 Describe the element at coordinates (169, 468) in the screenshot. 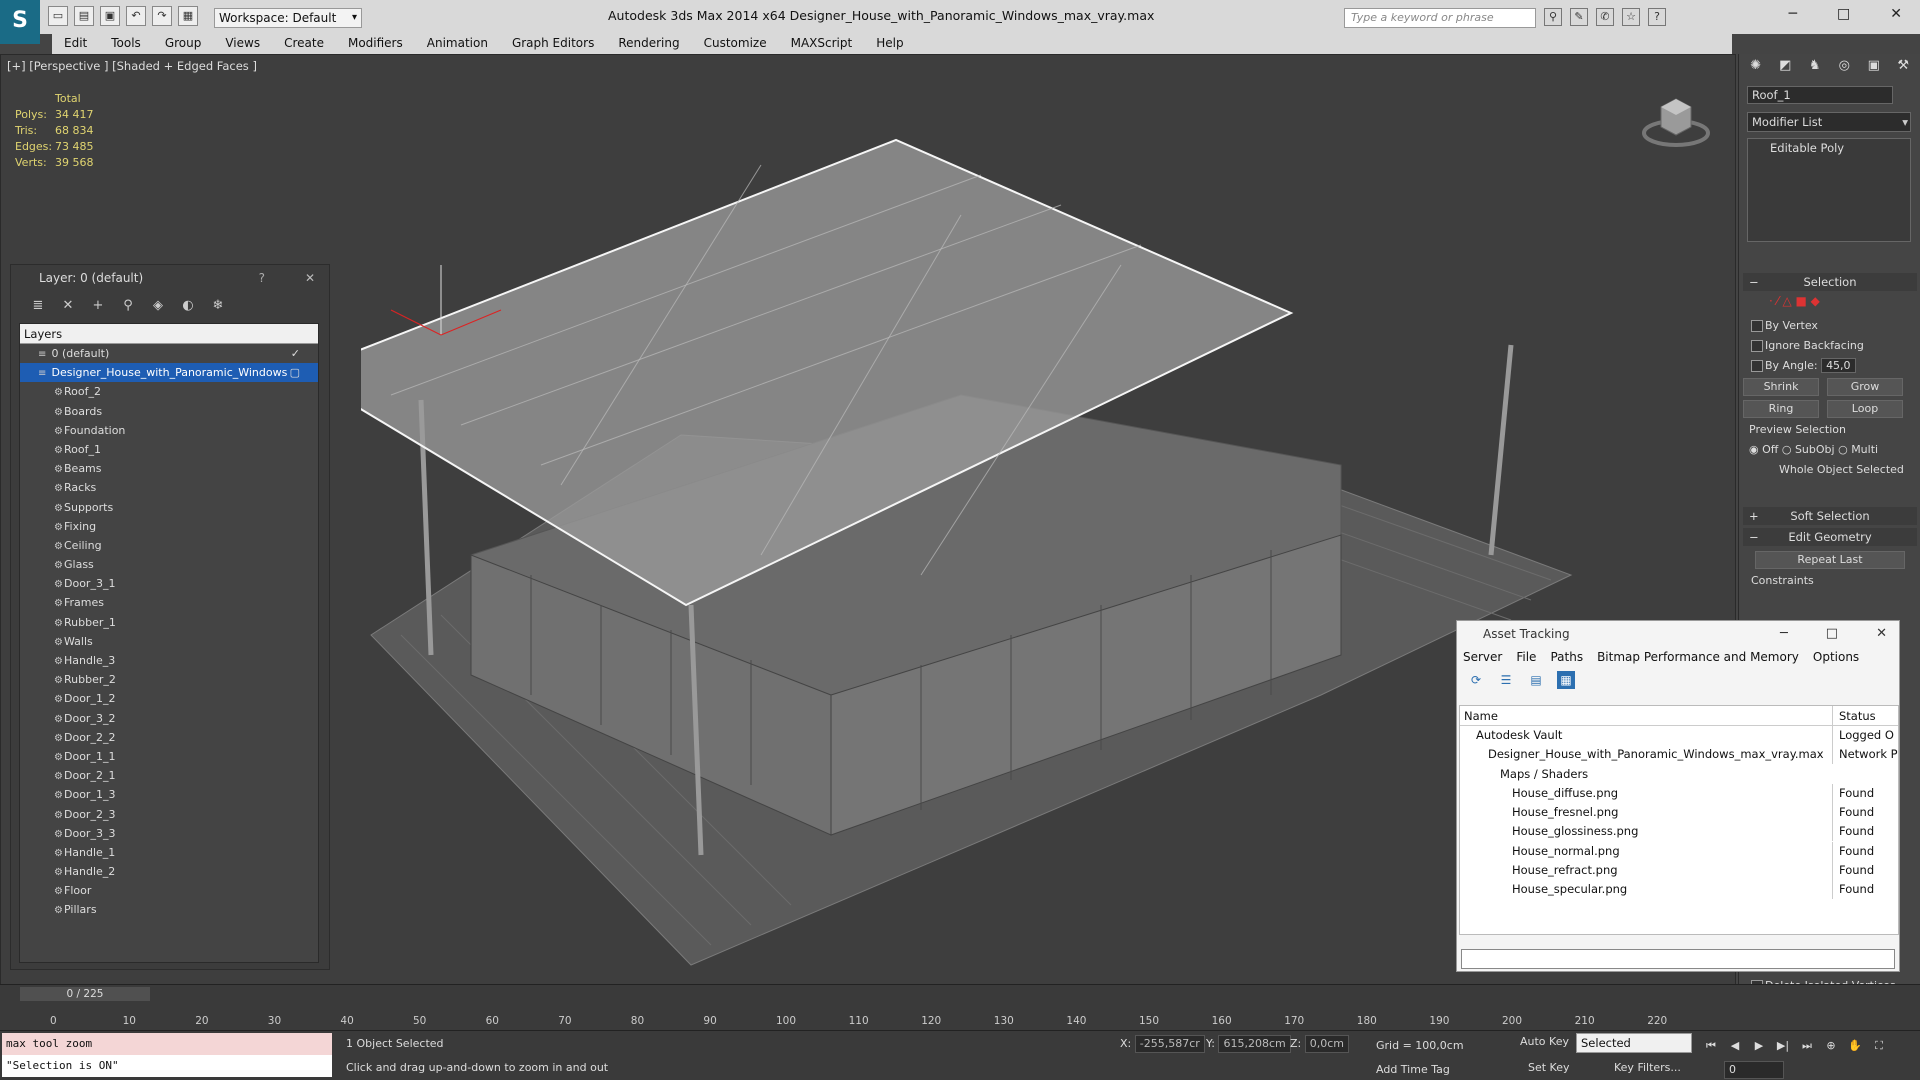

I see `object-row: ⚙Beams` at that location.